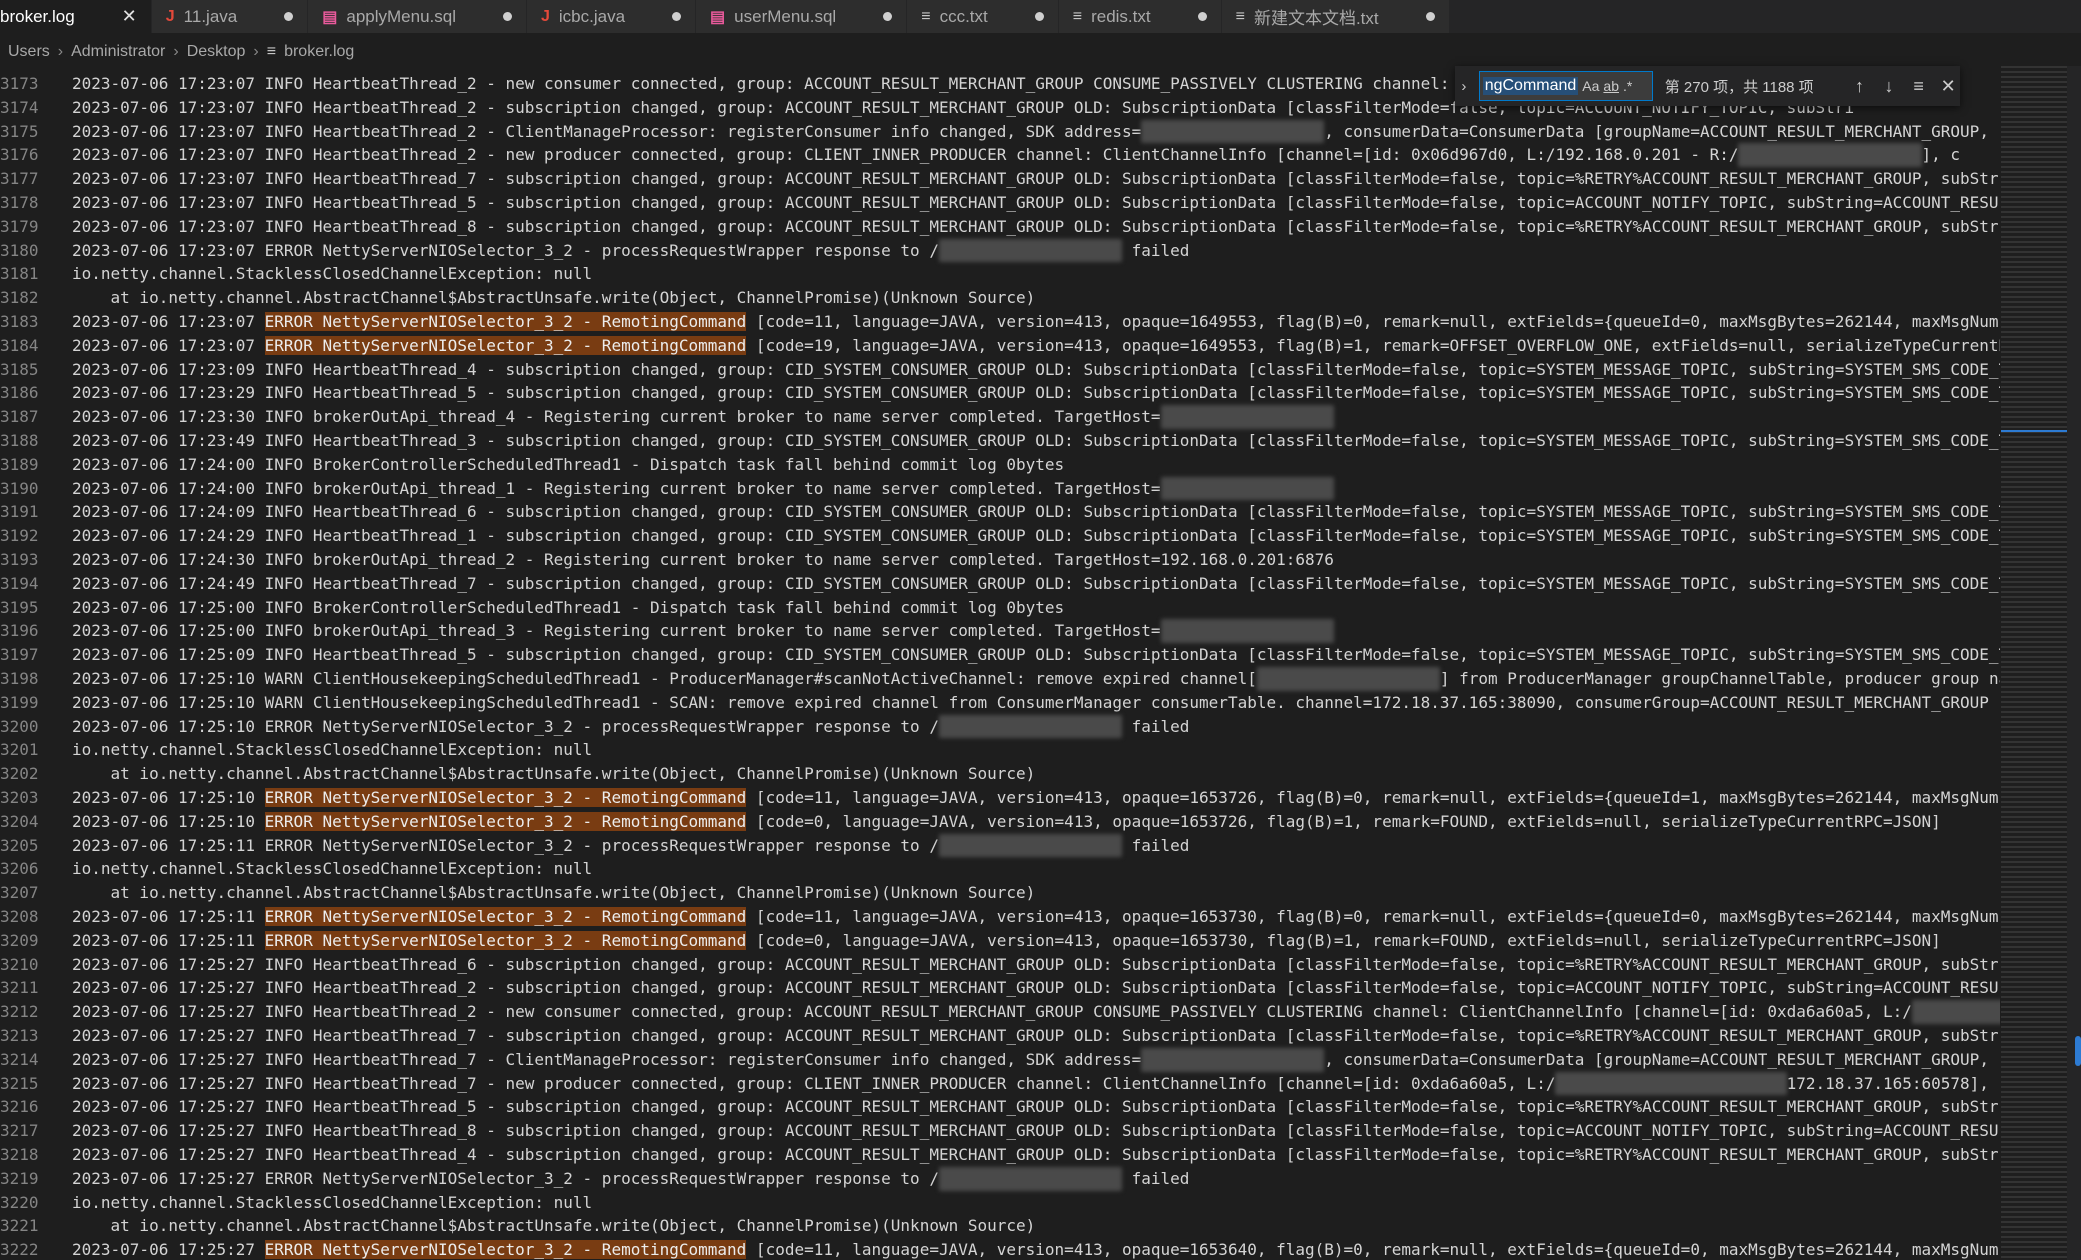  What do you see at coordinates (1860, 86) in the screenshot?
I see `previous-match-icon: ↑` at bounding box center [1860, 86].